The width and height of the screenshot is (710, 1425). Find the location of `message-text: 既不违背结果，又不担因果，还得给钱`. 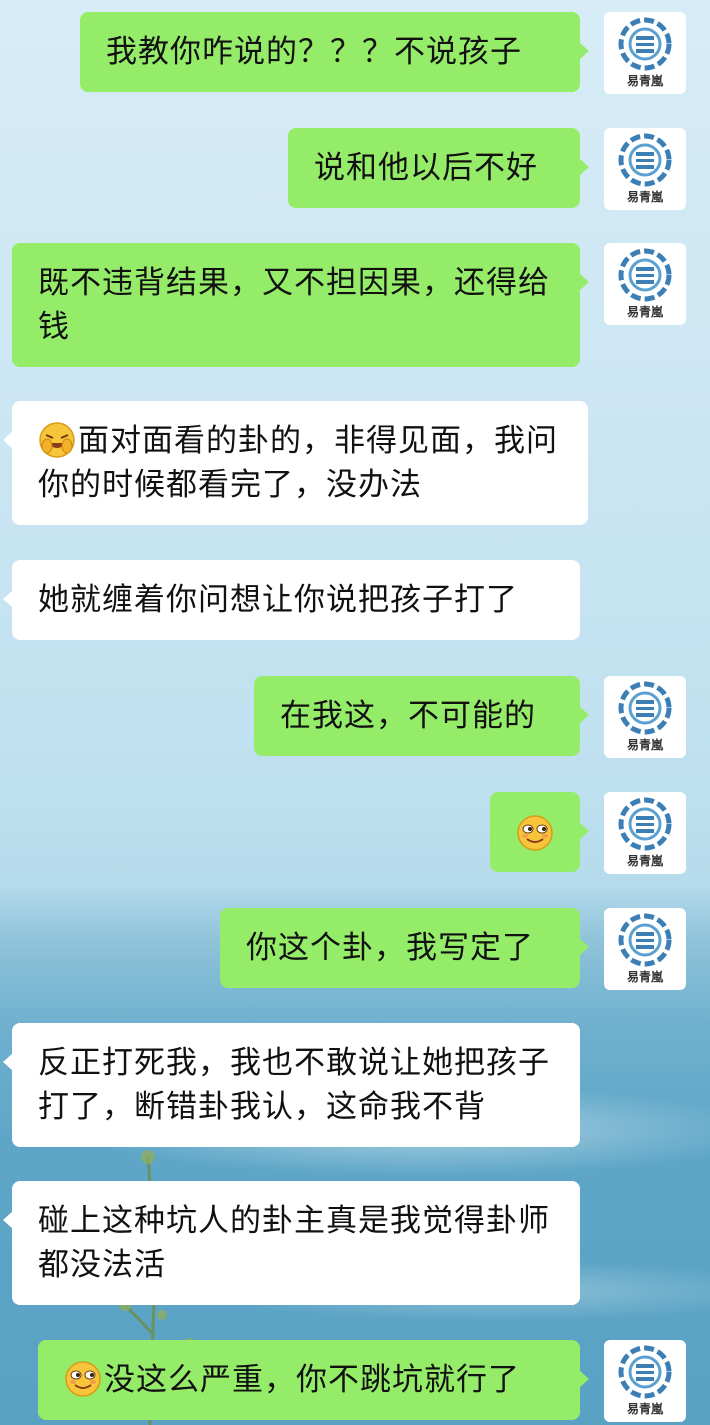

message-text: 既不违背结果，又不担因果，还得给钱 is located at coordinates (294, 305).